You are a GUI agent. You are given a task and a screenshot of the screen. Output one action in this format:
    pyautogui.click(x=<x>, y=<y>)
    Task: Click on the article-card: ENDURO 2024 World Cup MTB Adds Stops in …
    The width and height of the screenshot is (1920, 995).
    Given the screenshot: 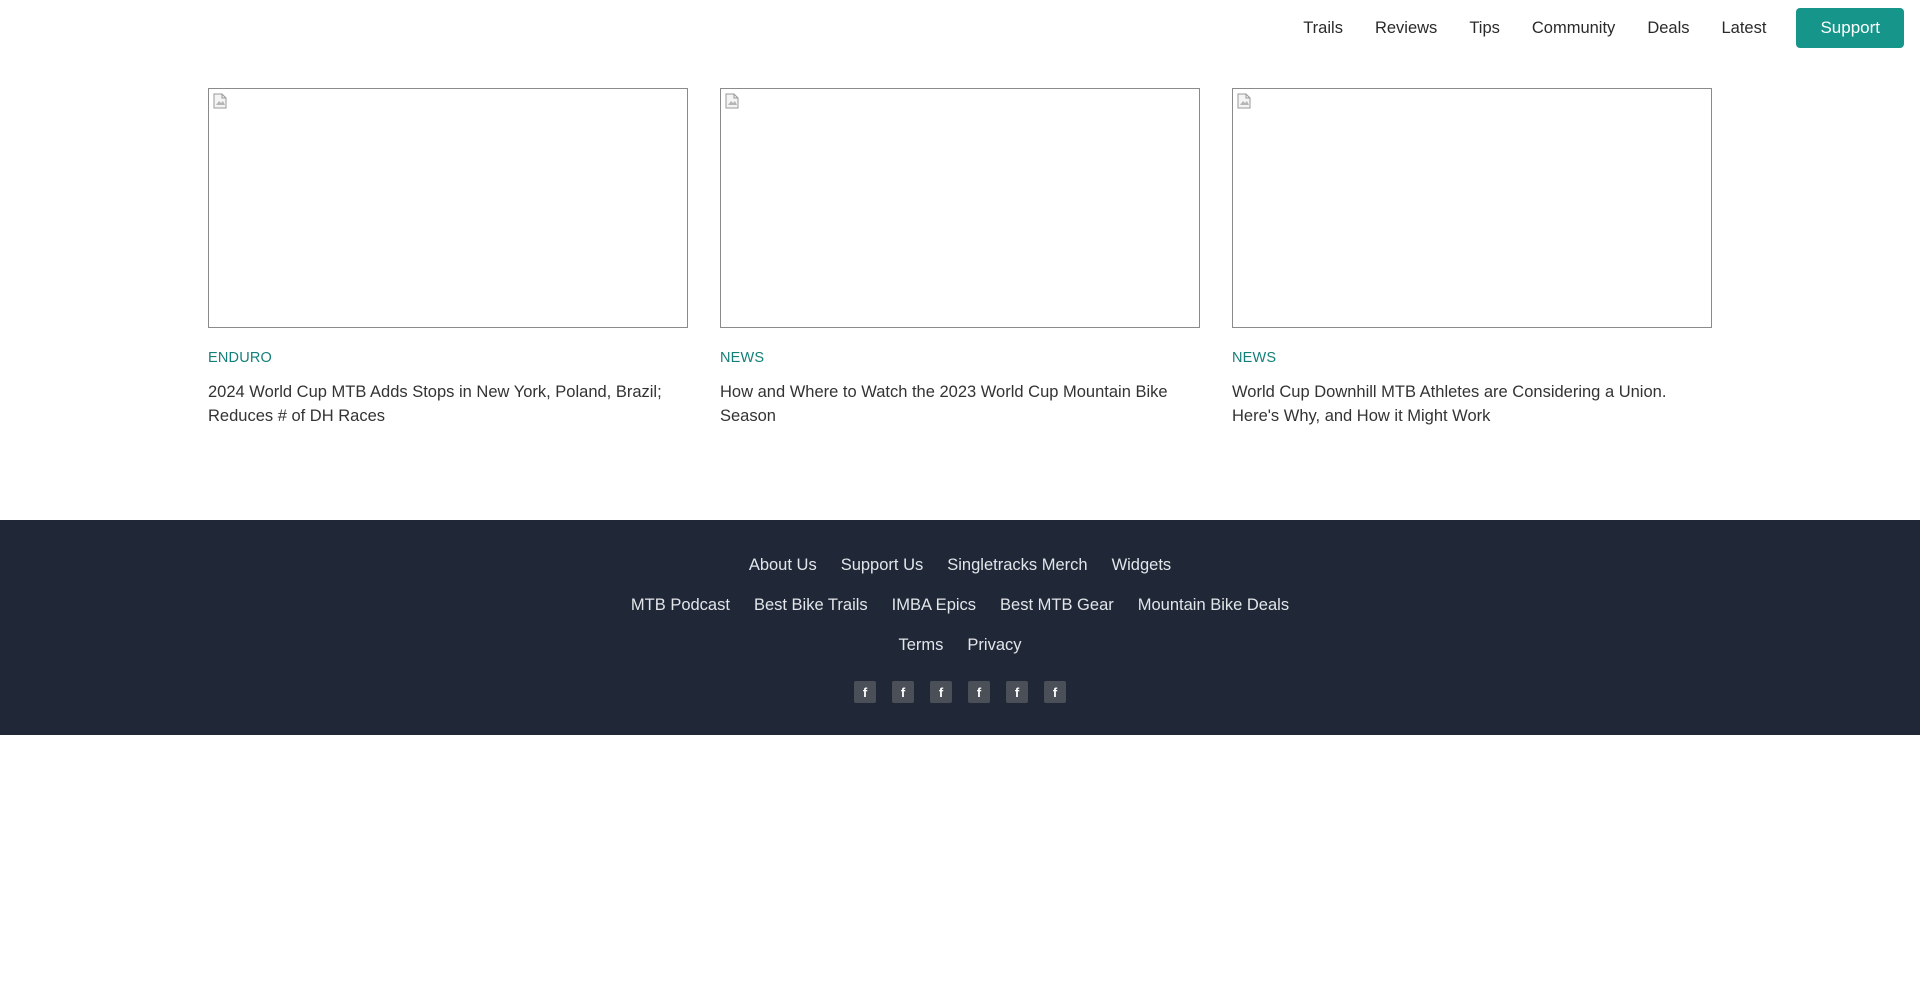 What is the action you would take?
    pyautogui.click(x=448, y=258)
    